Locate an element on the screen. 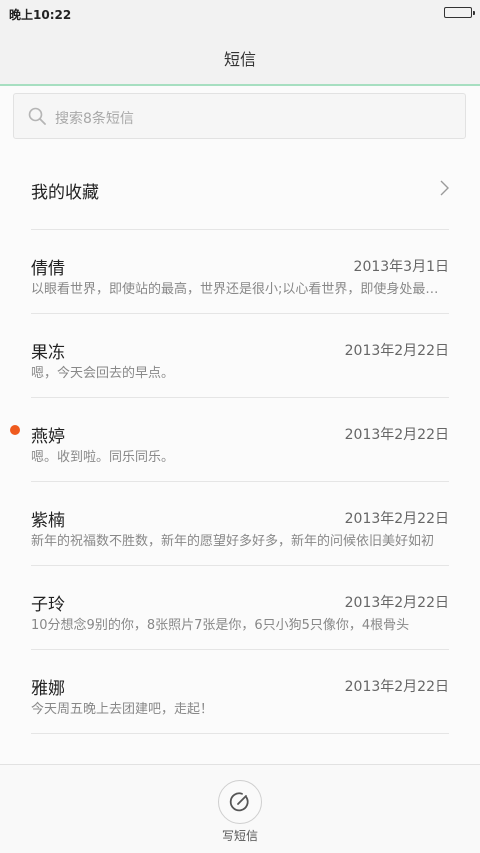 Image resolution: width=480 pixels, height=853 pixels. conversation-row: 果冻 2013年2月22日 嗯，今天会回去的早点。 is located at coordinates (240, 356).